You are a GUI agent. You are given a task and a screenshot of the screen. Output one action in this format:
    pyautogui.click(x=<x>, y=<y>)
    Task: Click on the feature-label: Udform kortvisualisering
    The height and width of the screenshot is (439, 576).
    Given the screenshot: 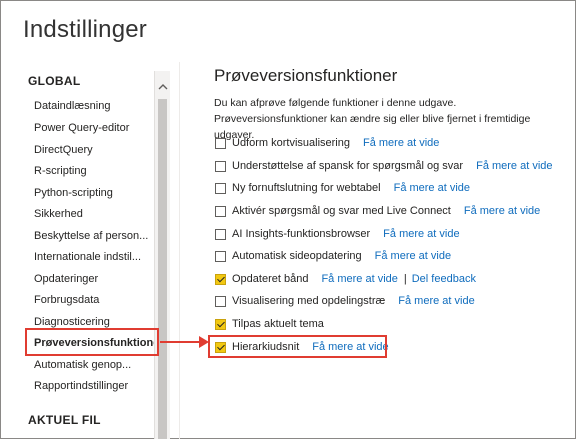 What is the action you would take?
    pyautogui.click(x=291, y=143)
    